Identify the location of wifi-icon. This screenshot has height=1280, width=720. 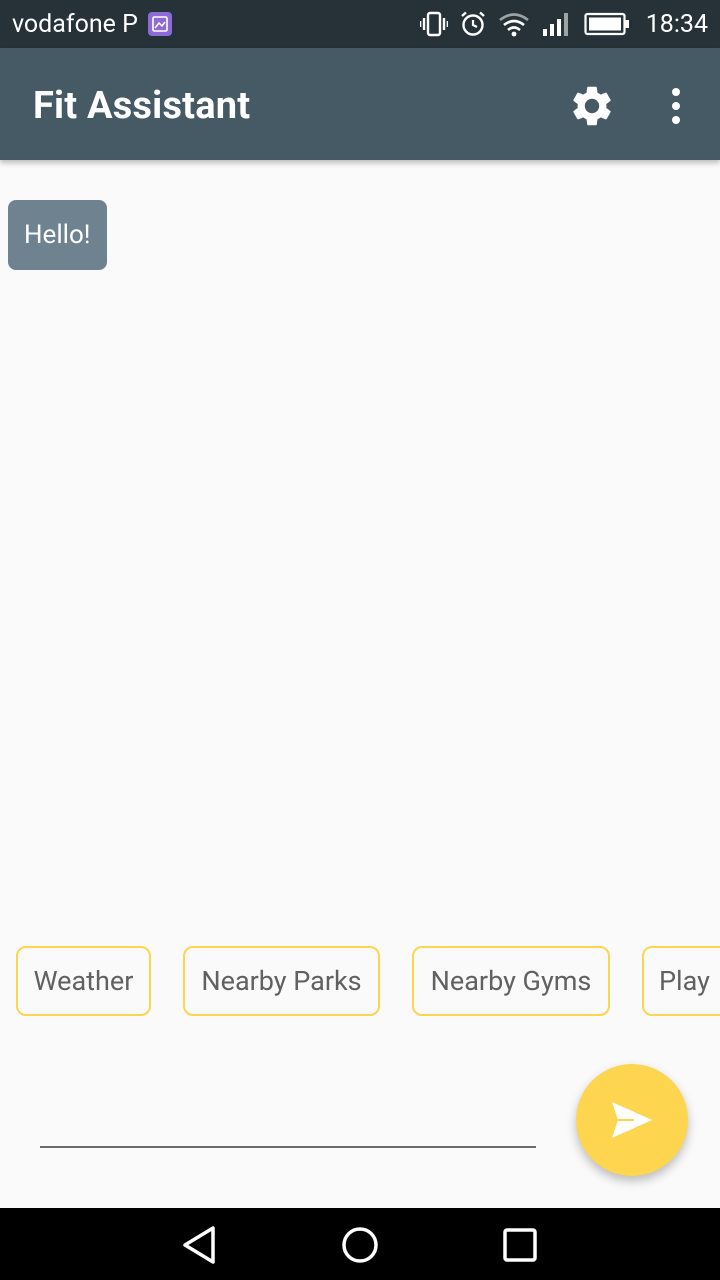
(514, 24).